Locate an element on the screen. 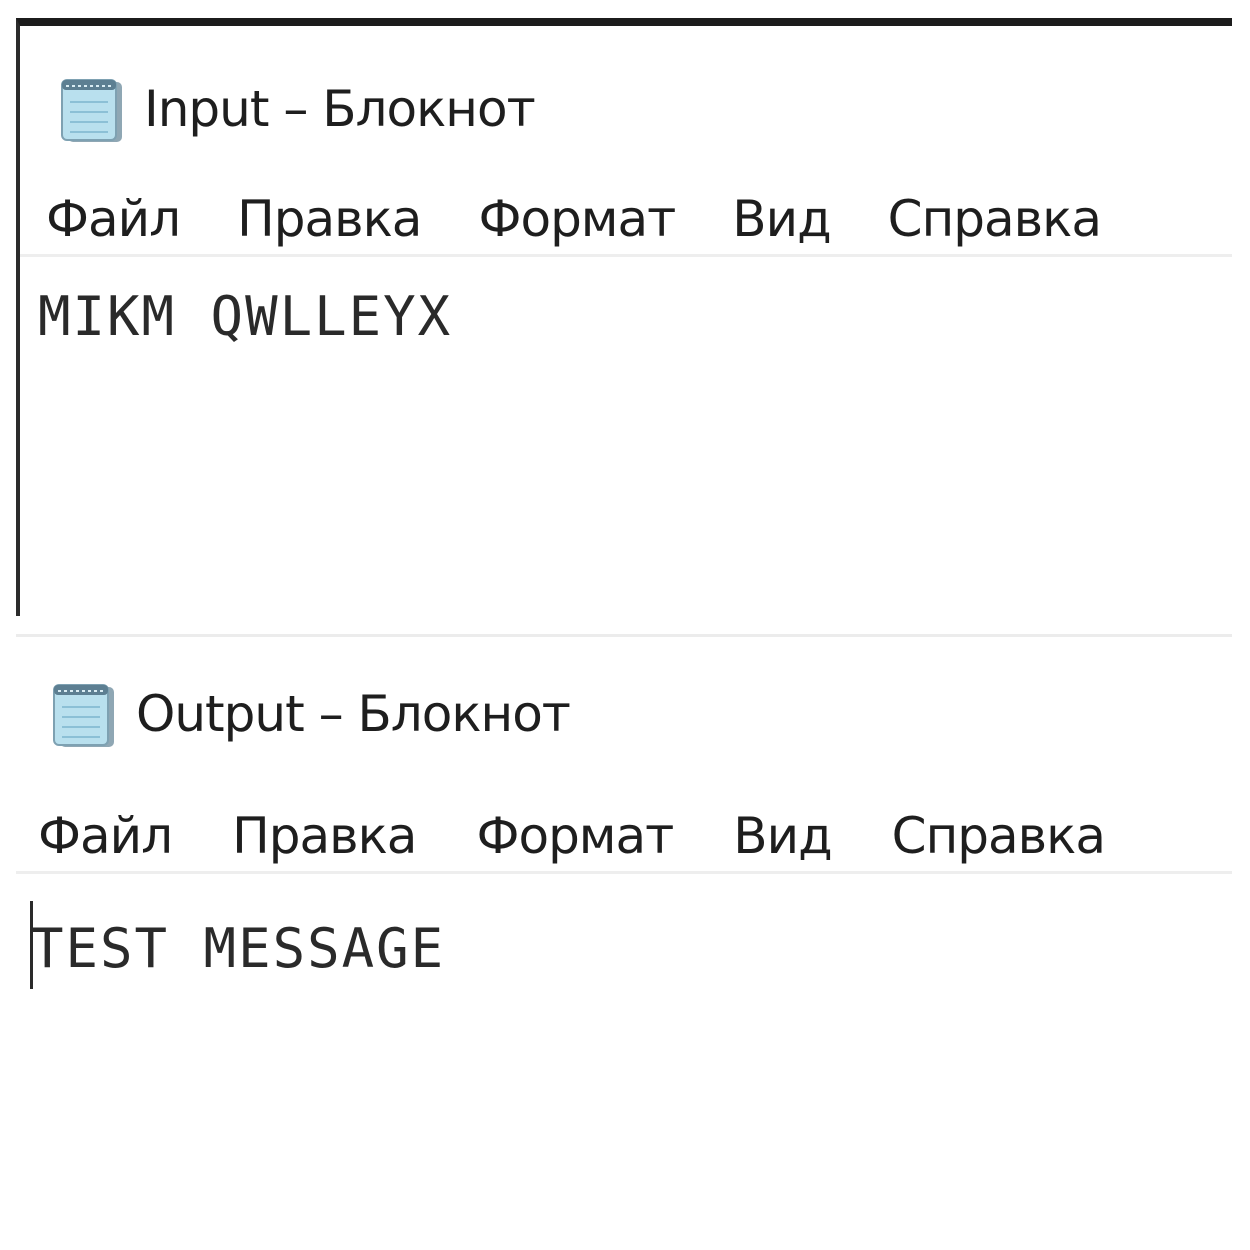  editor-text: TEST MESSAGE is located at coordinates (238, 948).